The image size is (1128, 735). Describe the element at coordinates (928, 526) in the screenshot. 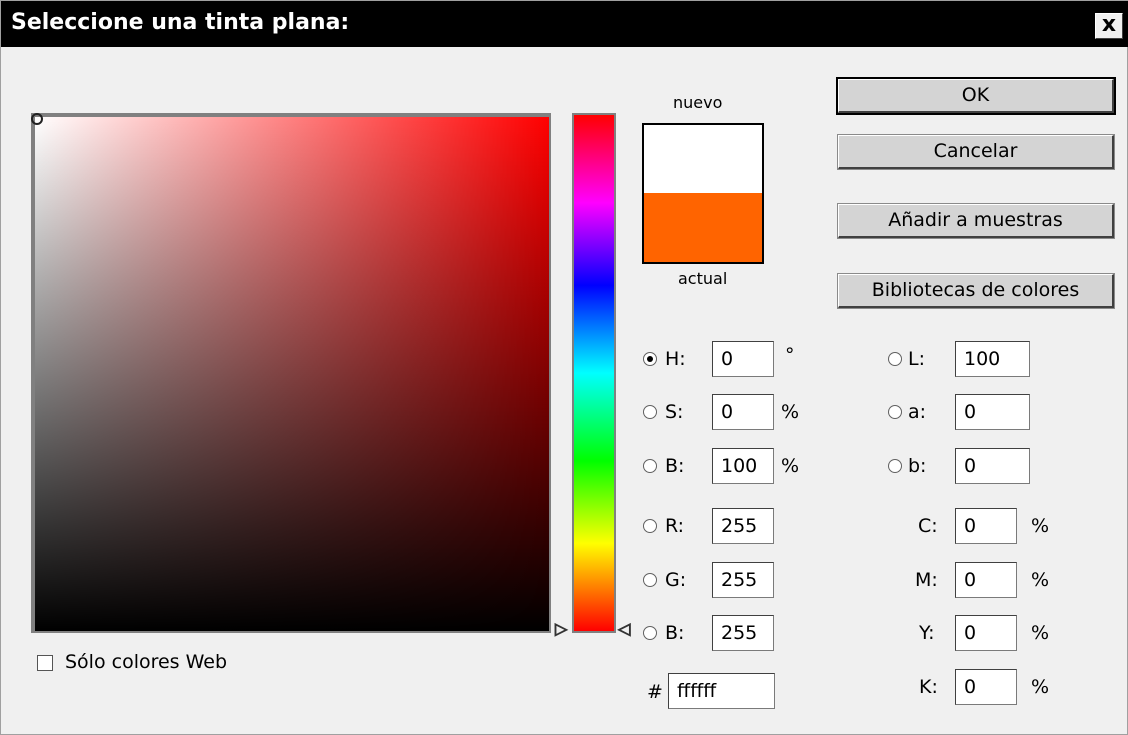

I see `cyan-label: C:` at that location.